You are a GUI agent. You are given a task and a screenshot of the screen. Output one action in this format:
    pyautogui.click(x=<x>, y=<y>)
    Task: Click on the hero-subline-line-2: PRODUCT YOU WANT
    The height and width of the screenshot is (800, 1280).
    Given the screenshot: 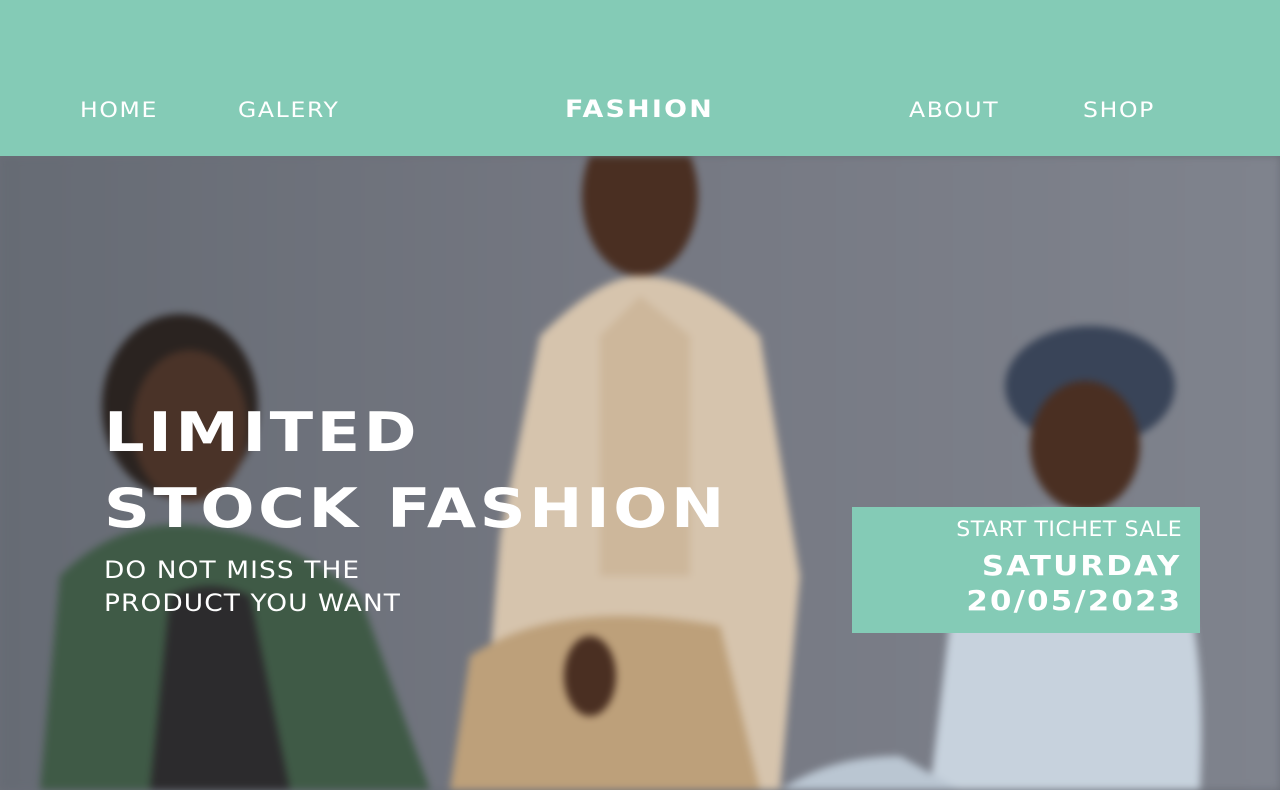 What is the action you would take?
    pyautogui.click(x=253, y=603)
    